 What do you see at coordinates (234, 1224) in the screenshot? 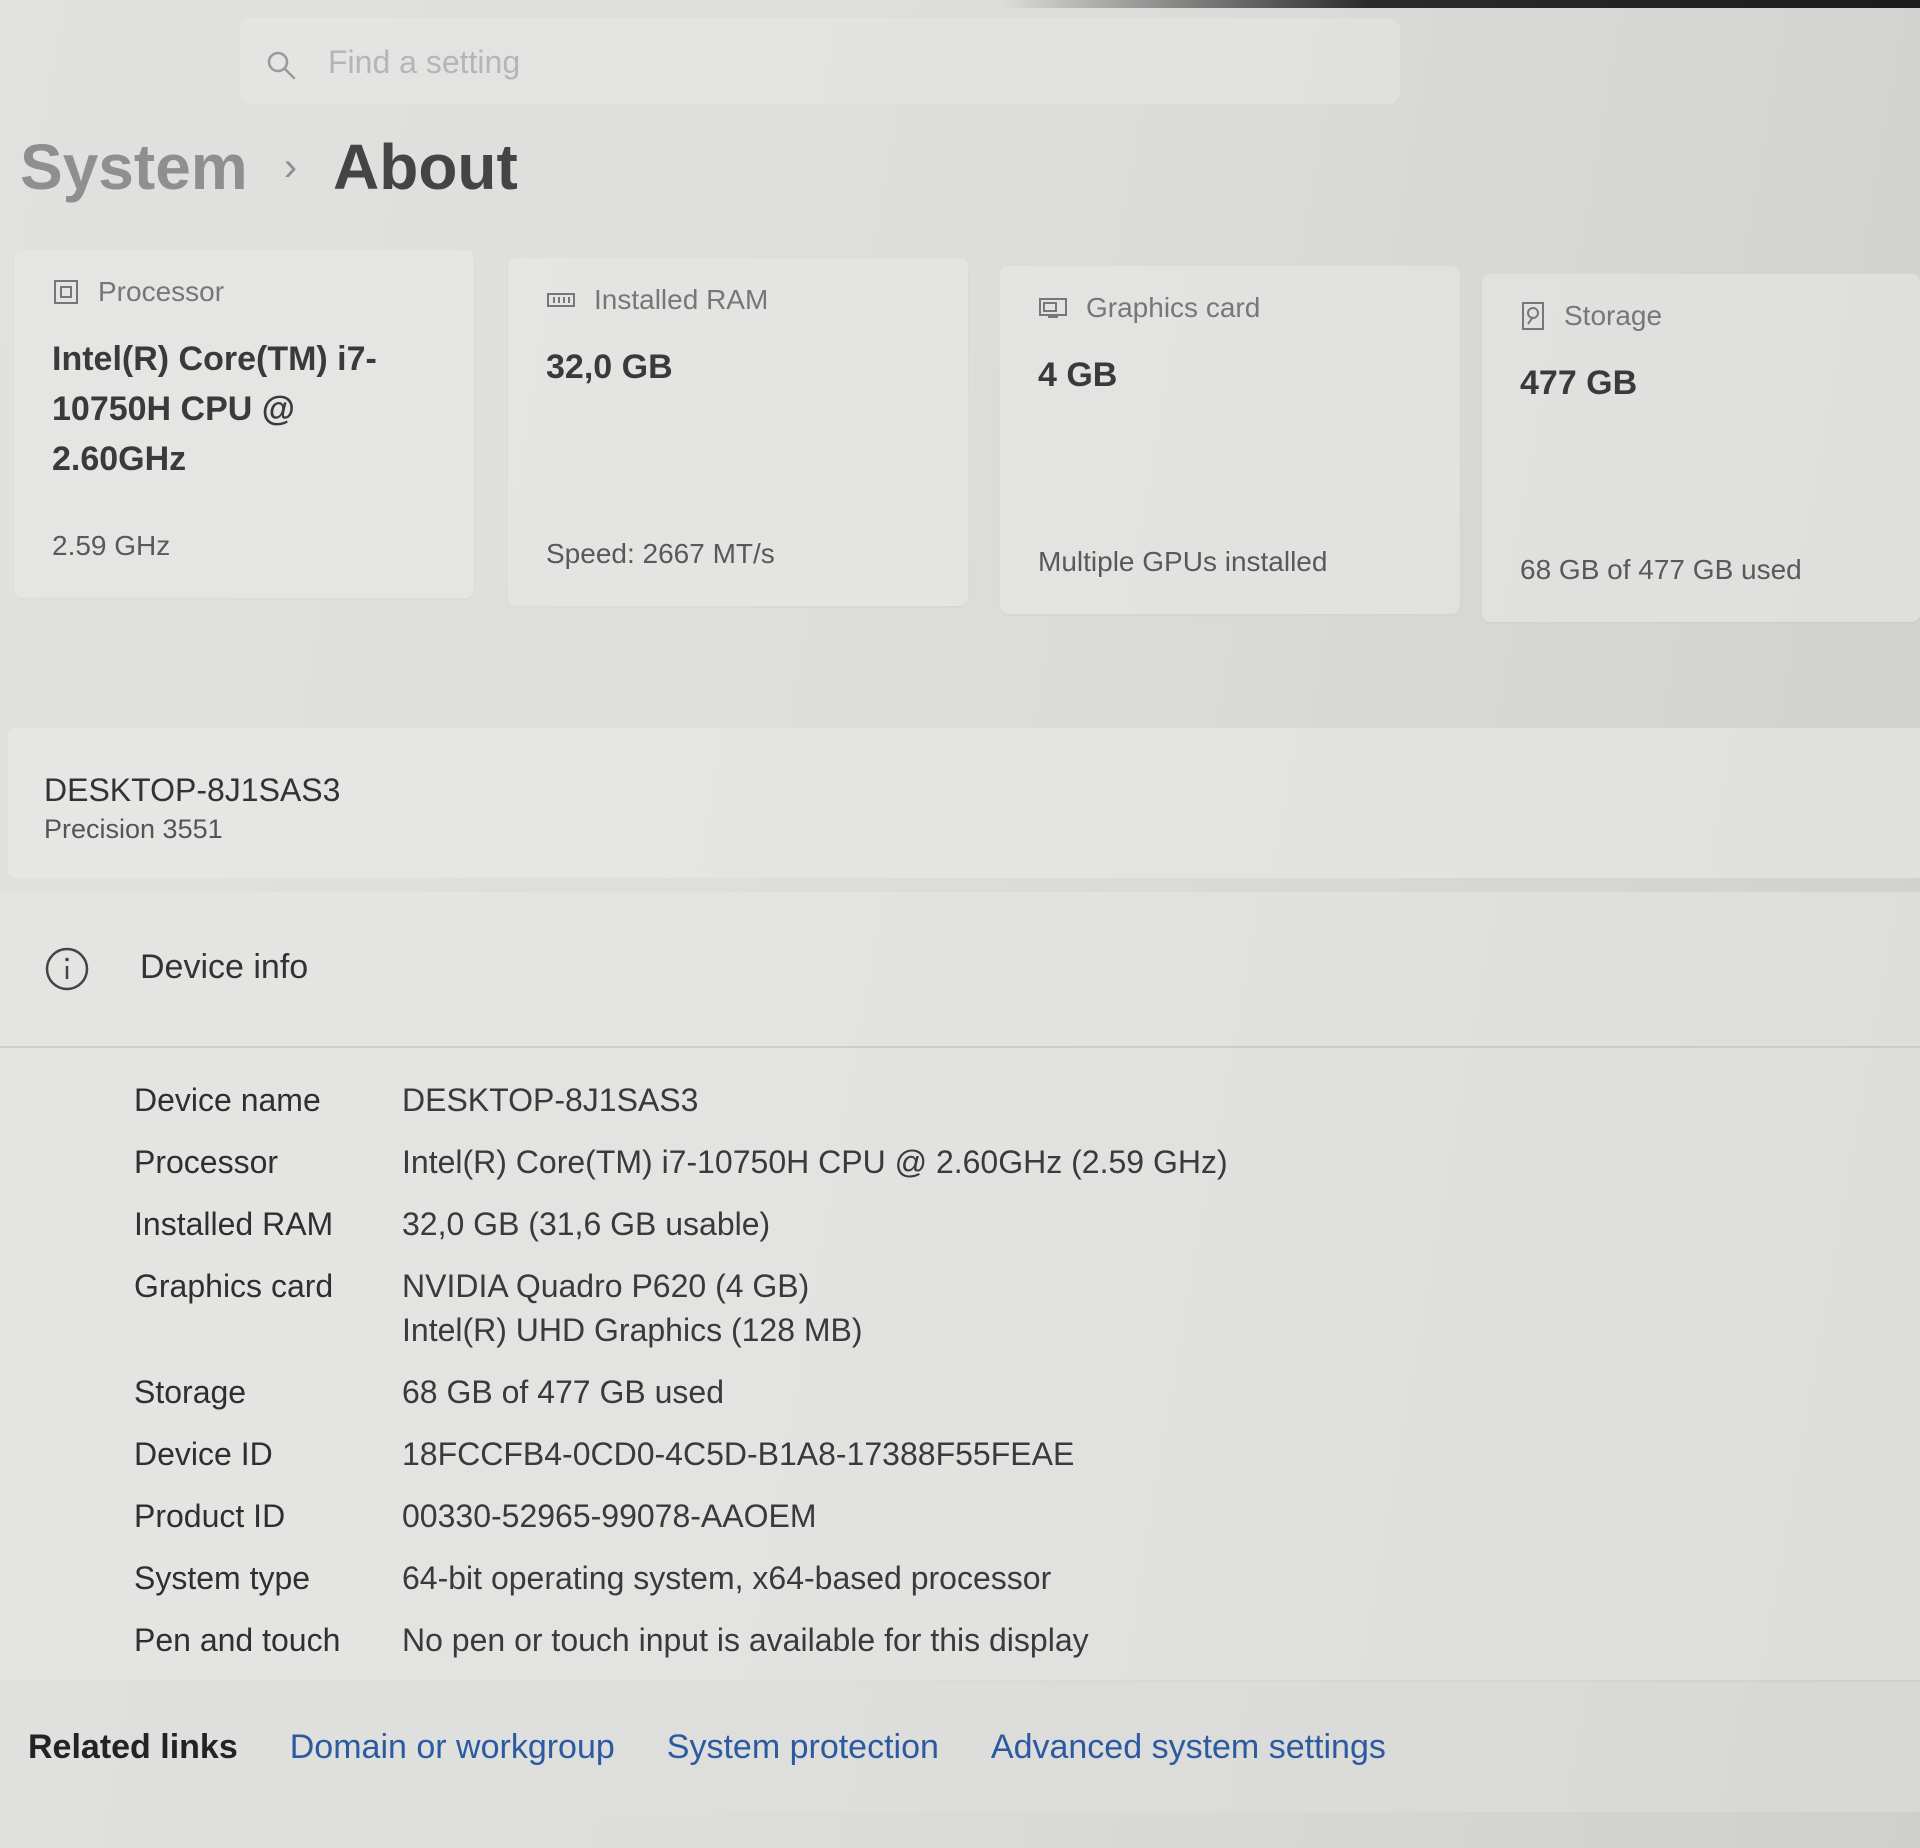
I see `spec-key: Installed RAM` at bounding box center [234, 1224].